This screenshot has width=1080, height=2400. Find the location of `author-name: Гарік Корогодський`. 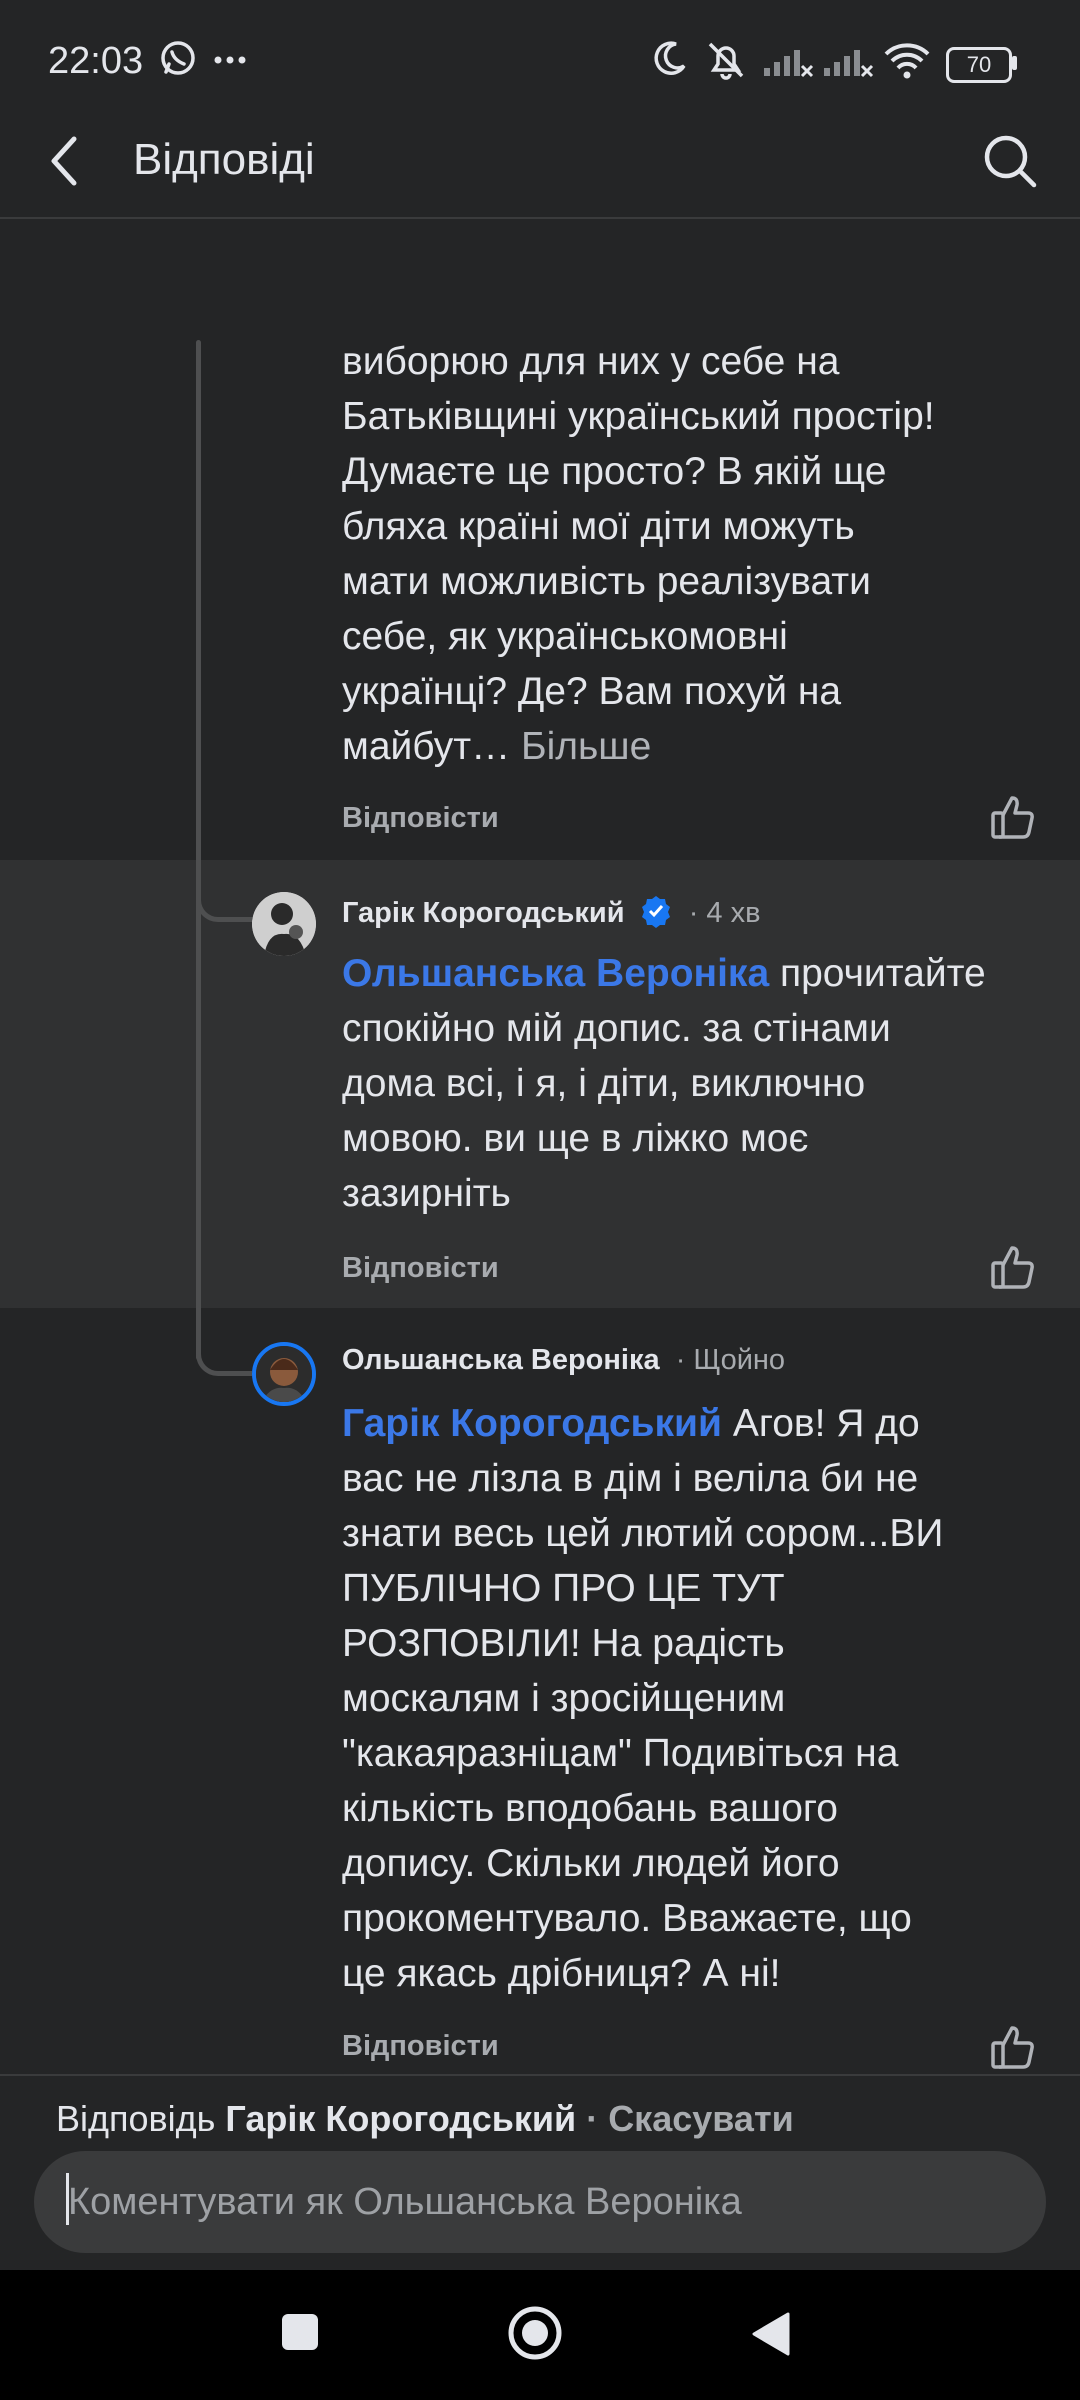

author-name: Гарік Корогодський is located at coordinates (483, 913).